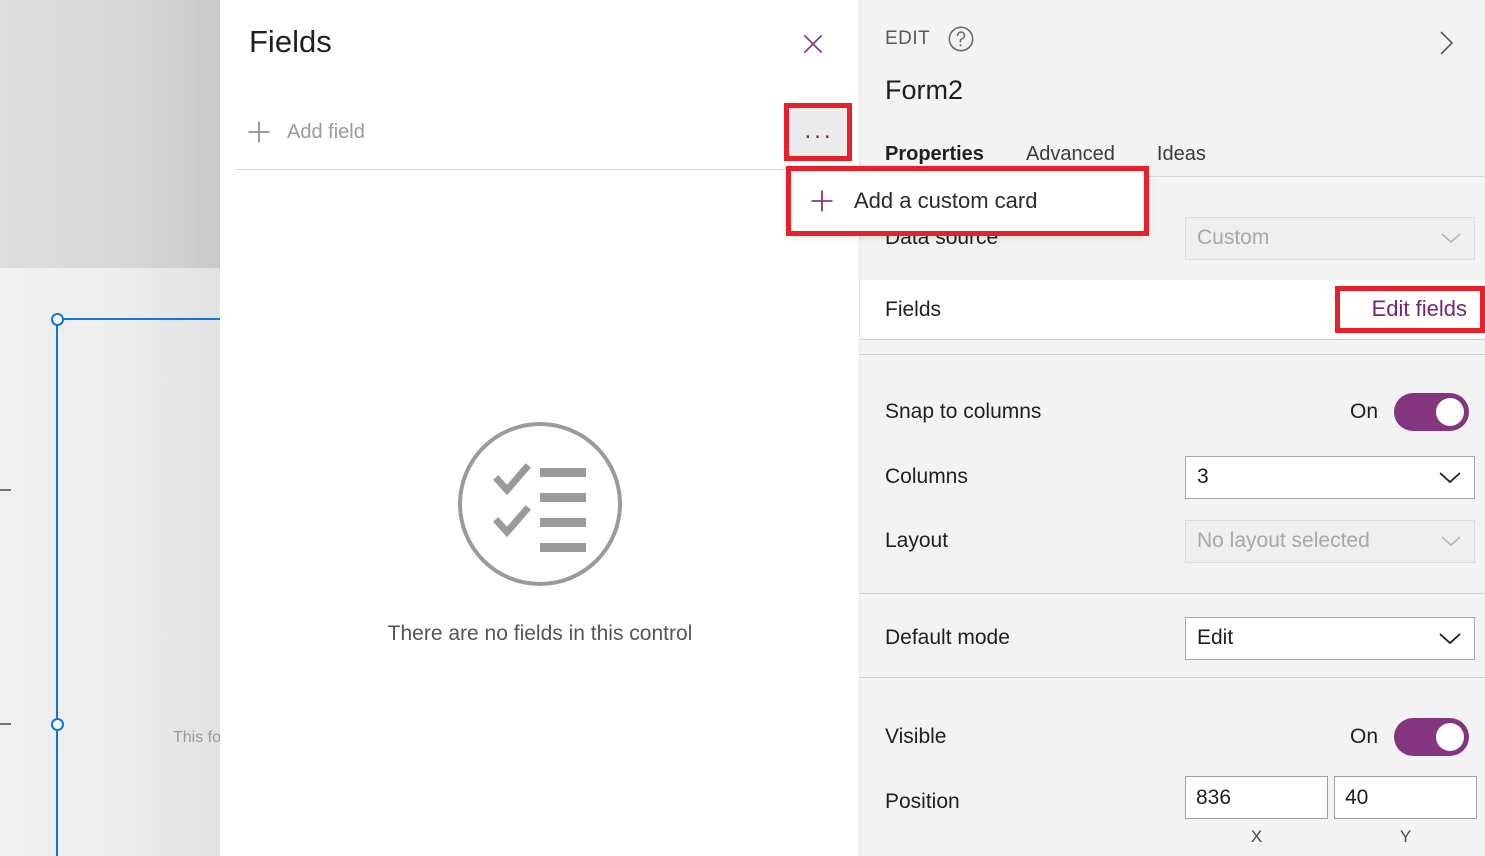  I want to click on row-visible: Visible On, so click(1172, 737).